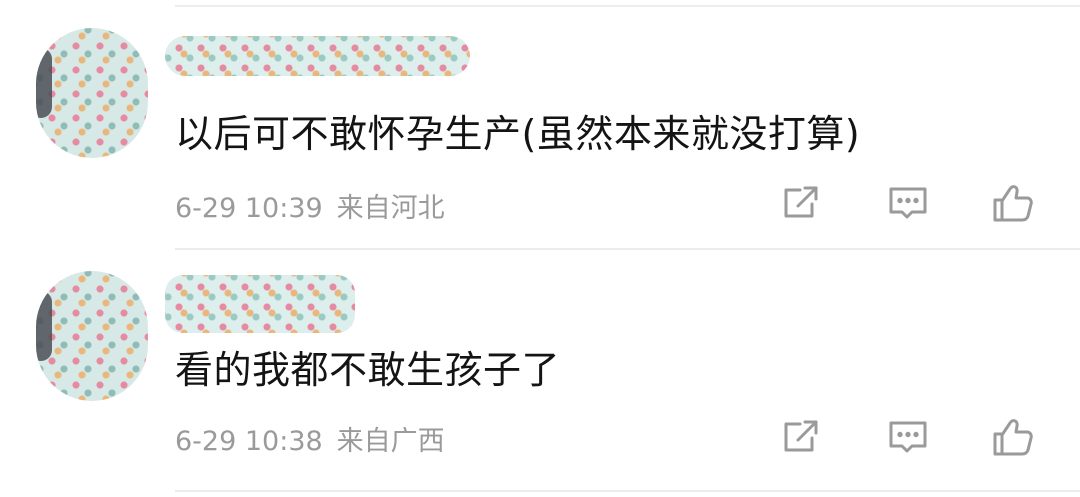  What do you see at coordinates (390, 208) in the screenshot?
I see `comment-location: 来自河北` at bounding box center [390, 208].